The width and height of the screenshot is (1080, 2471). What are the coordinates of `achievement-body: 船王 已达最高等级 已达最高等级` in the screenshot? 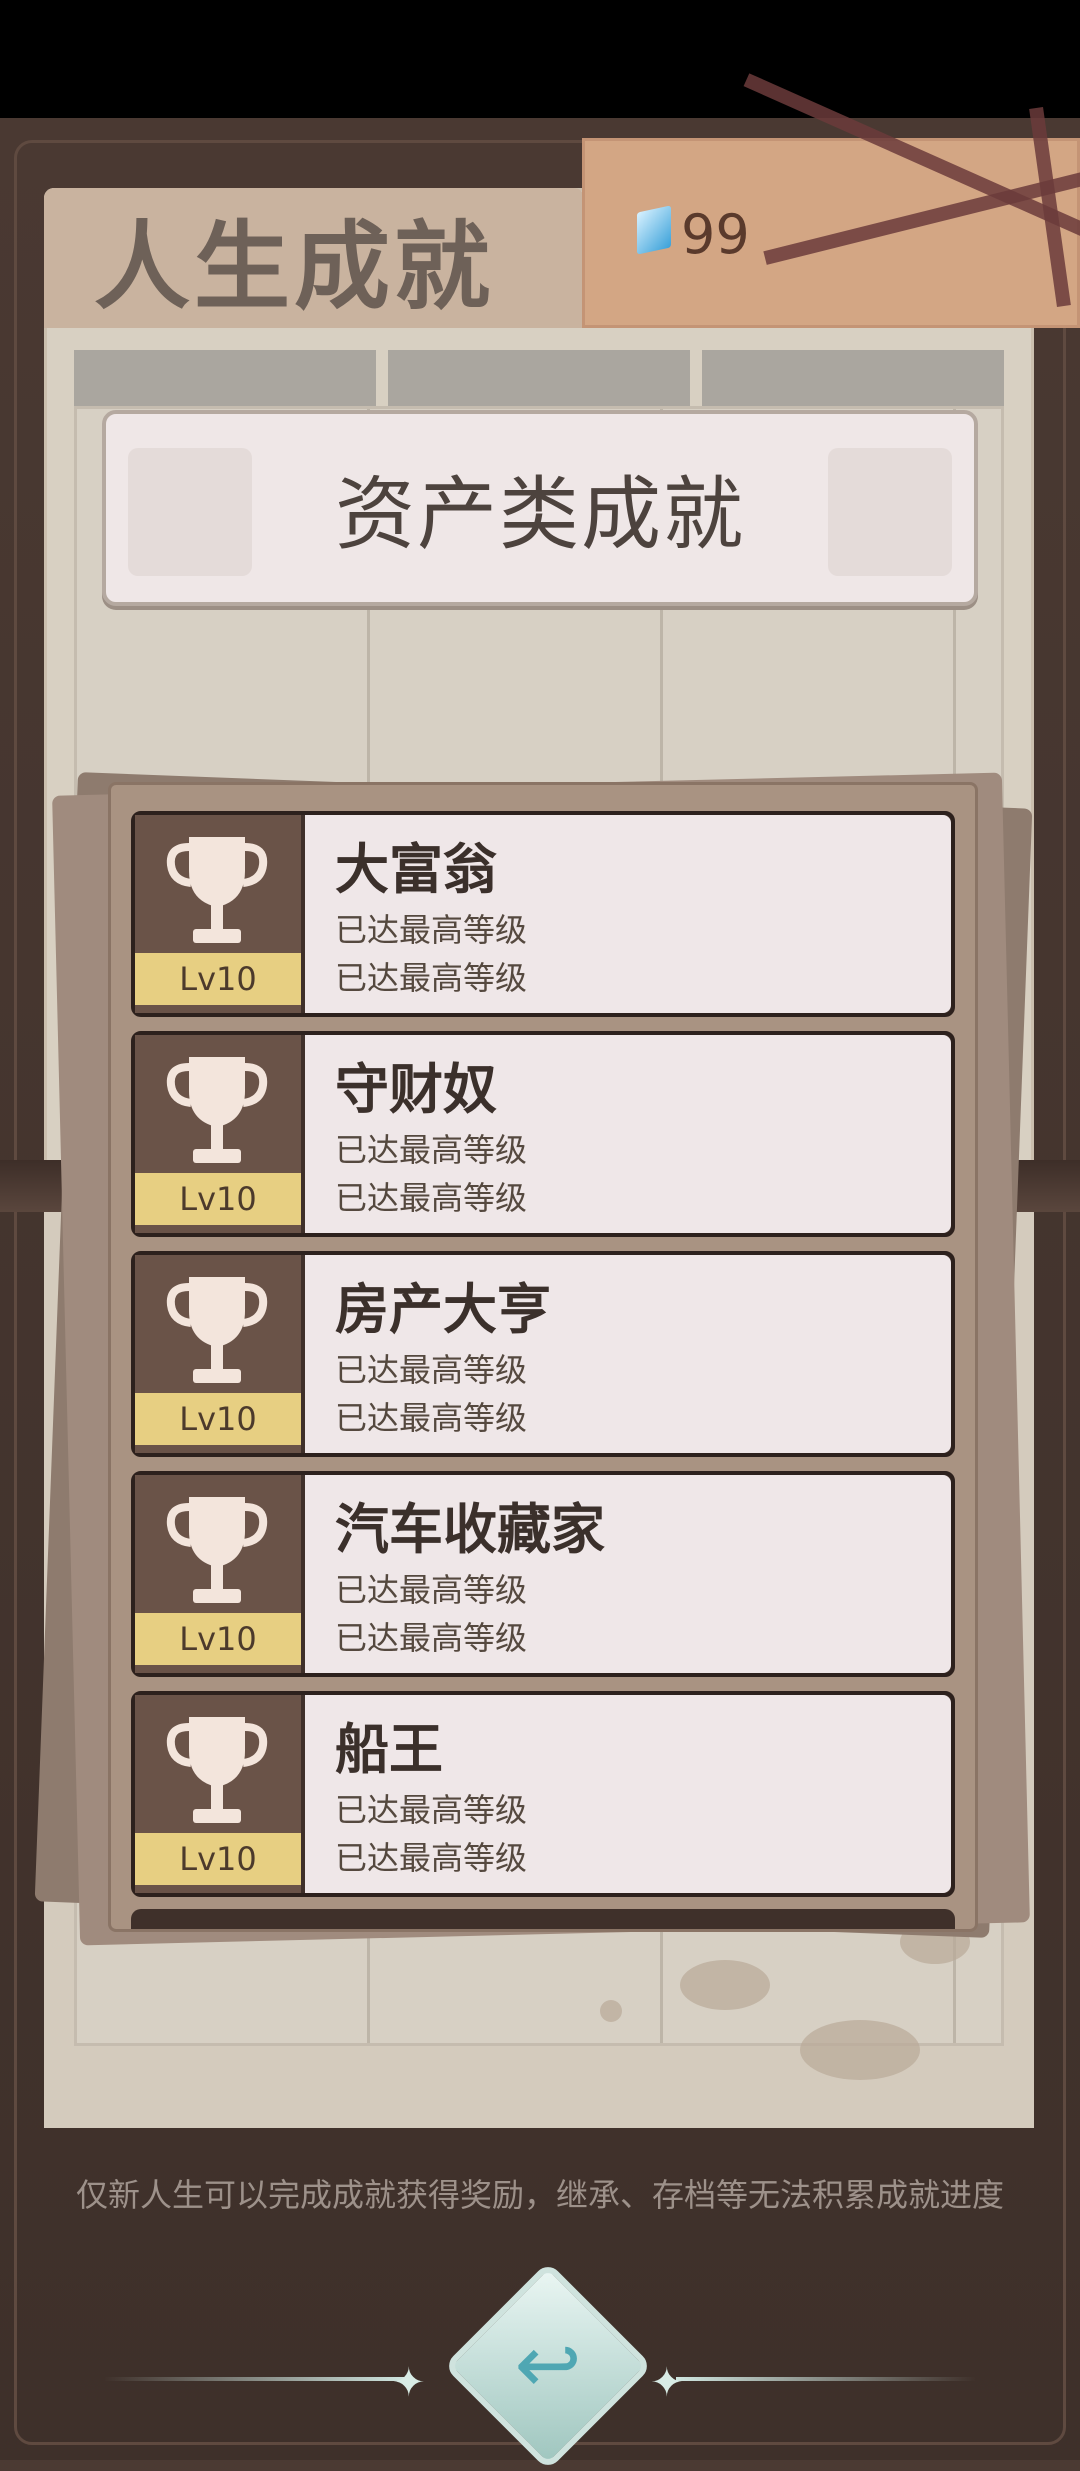 It's located at (628, 1794).